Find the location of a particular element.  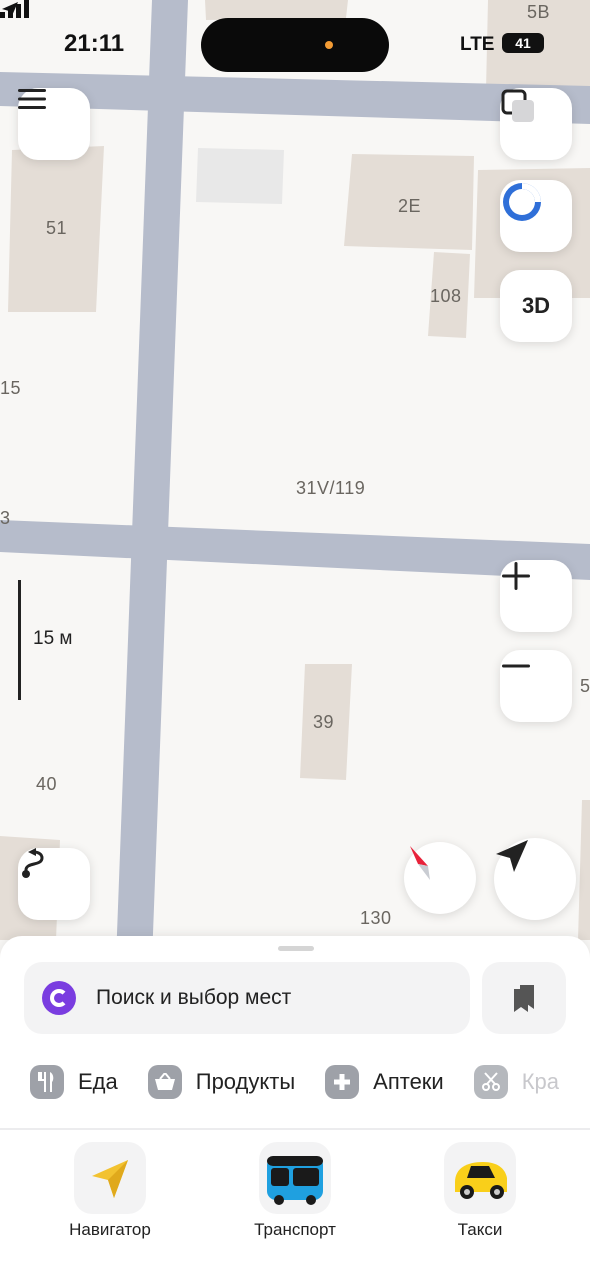

plus-cross-icon is located at coordinates (342, 1082).